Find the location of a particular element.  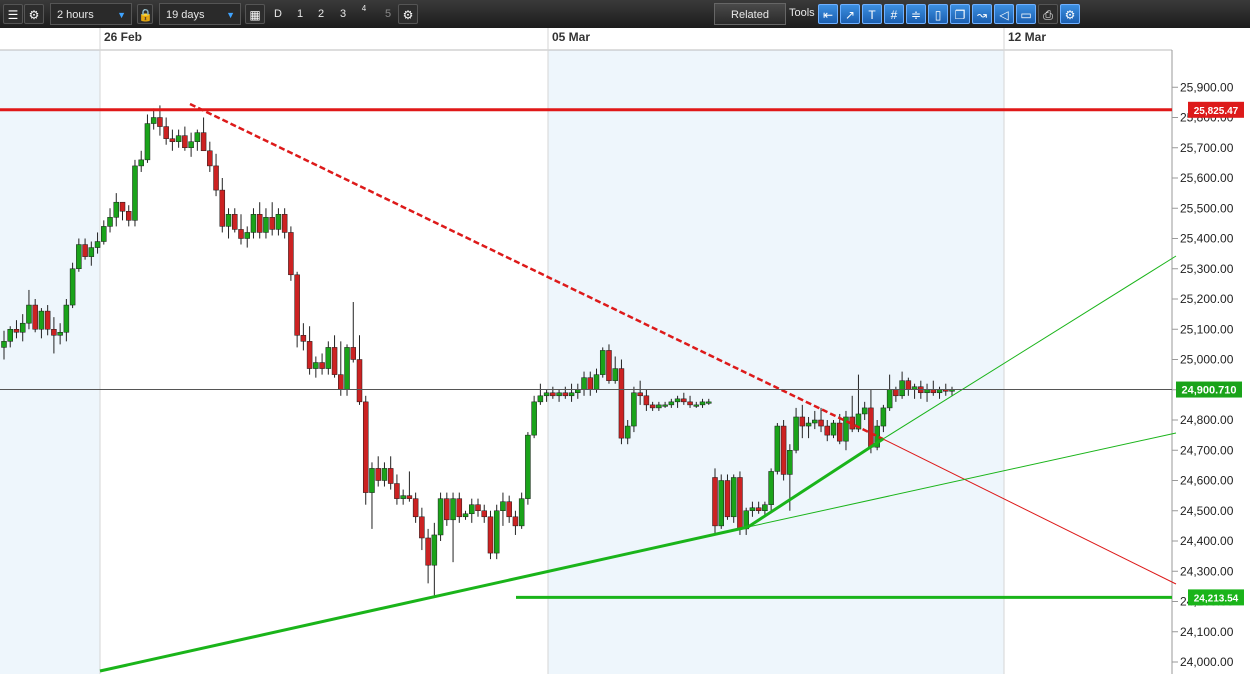

arrow-left-icon: ⇤ is located at coordinates (828, 14).